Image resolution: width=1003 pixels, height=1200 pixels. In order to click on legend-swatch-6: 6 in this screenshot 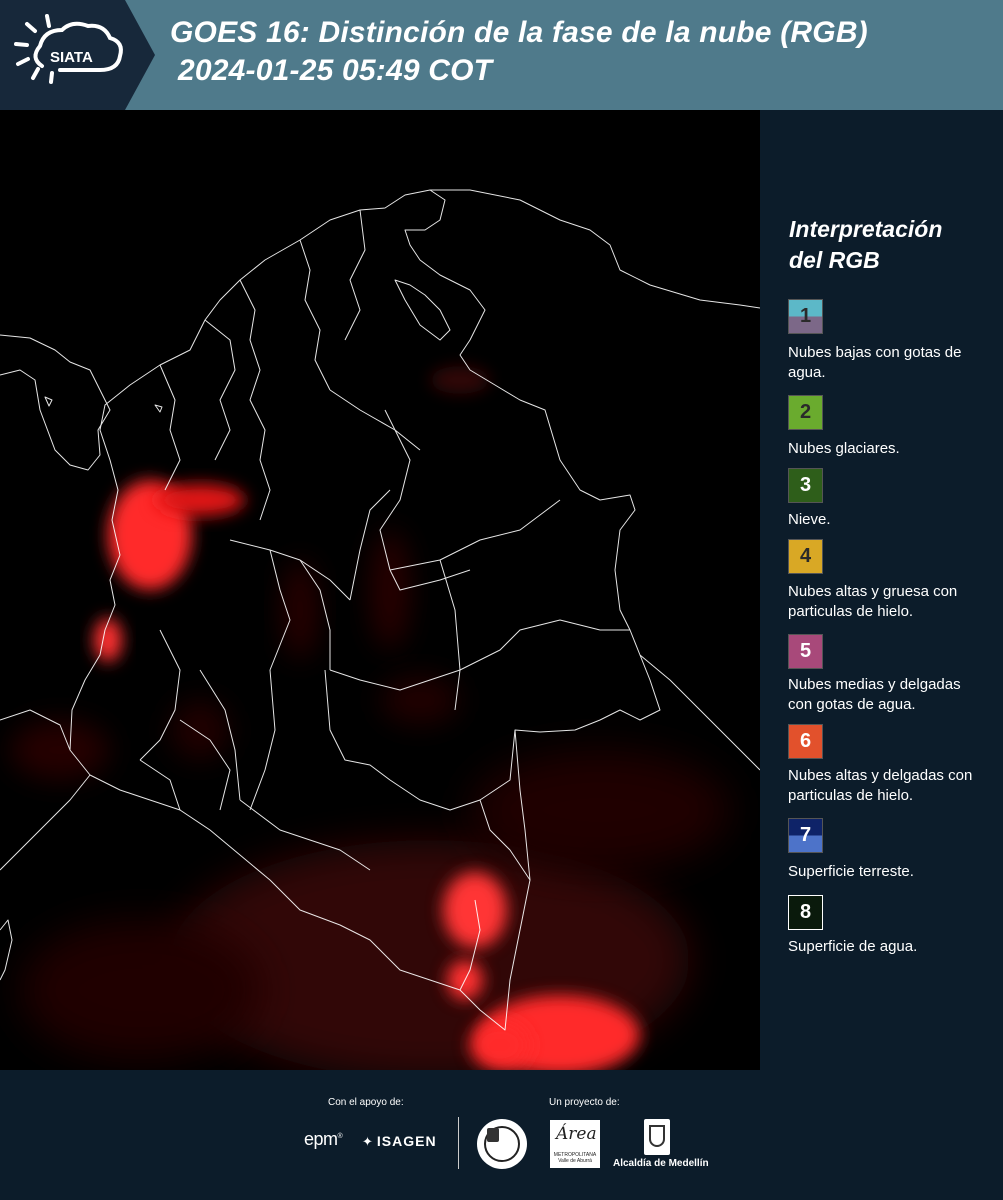, I will do `click(805, 741)`.